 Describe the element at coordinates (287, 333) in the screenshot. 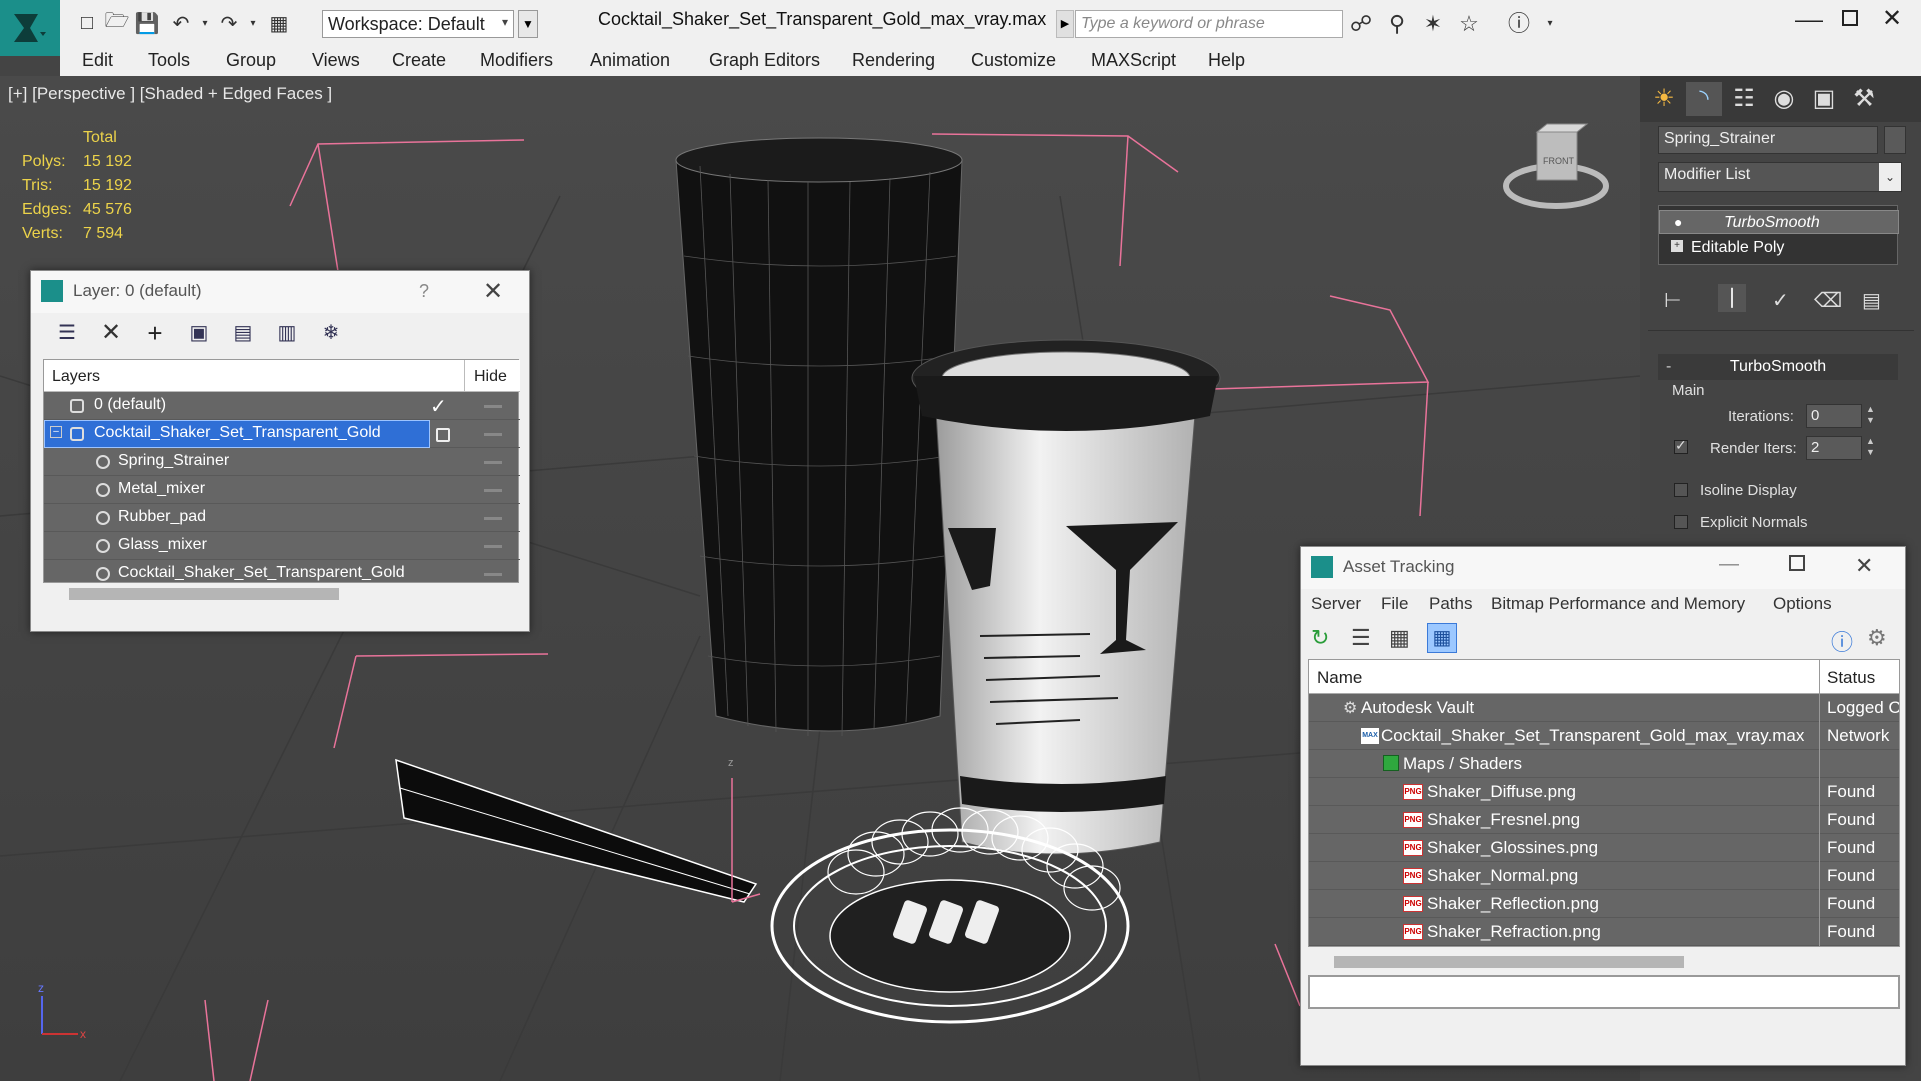

I see `hide-all-icon: ▥` at that location.